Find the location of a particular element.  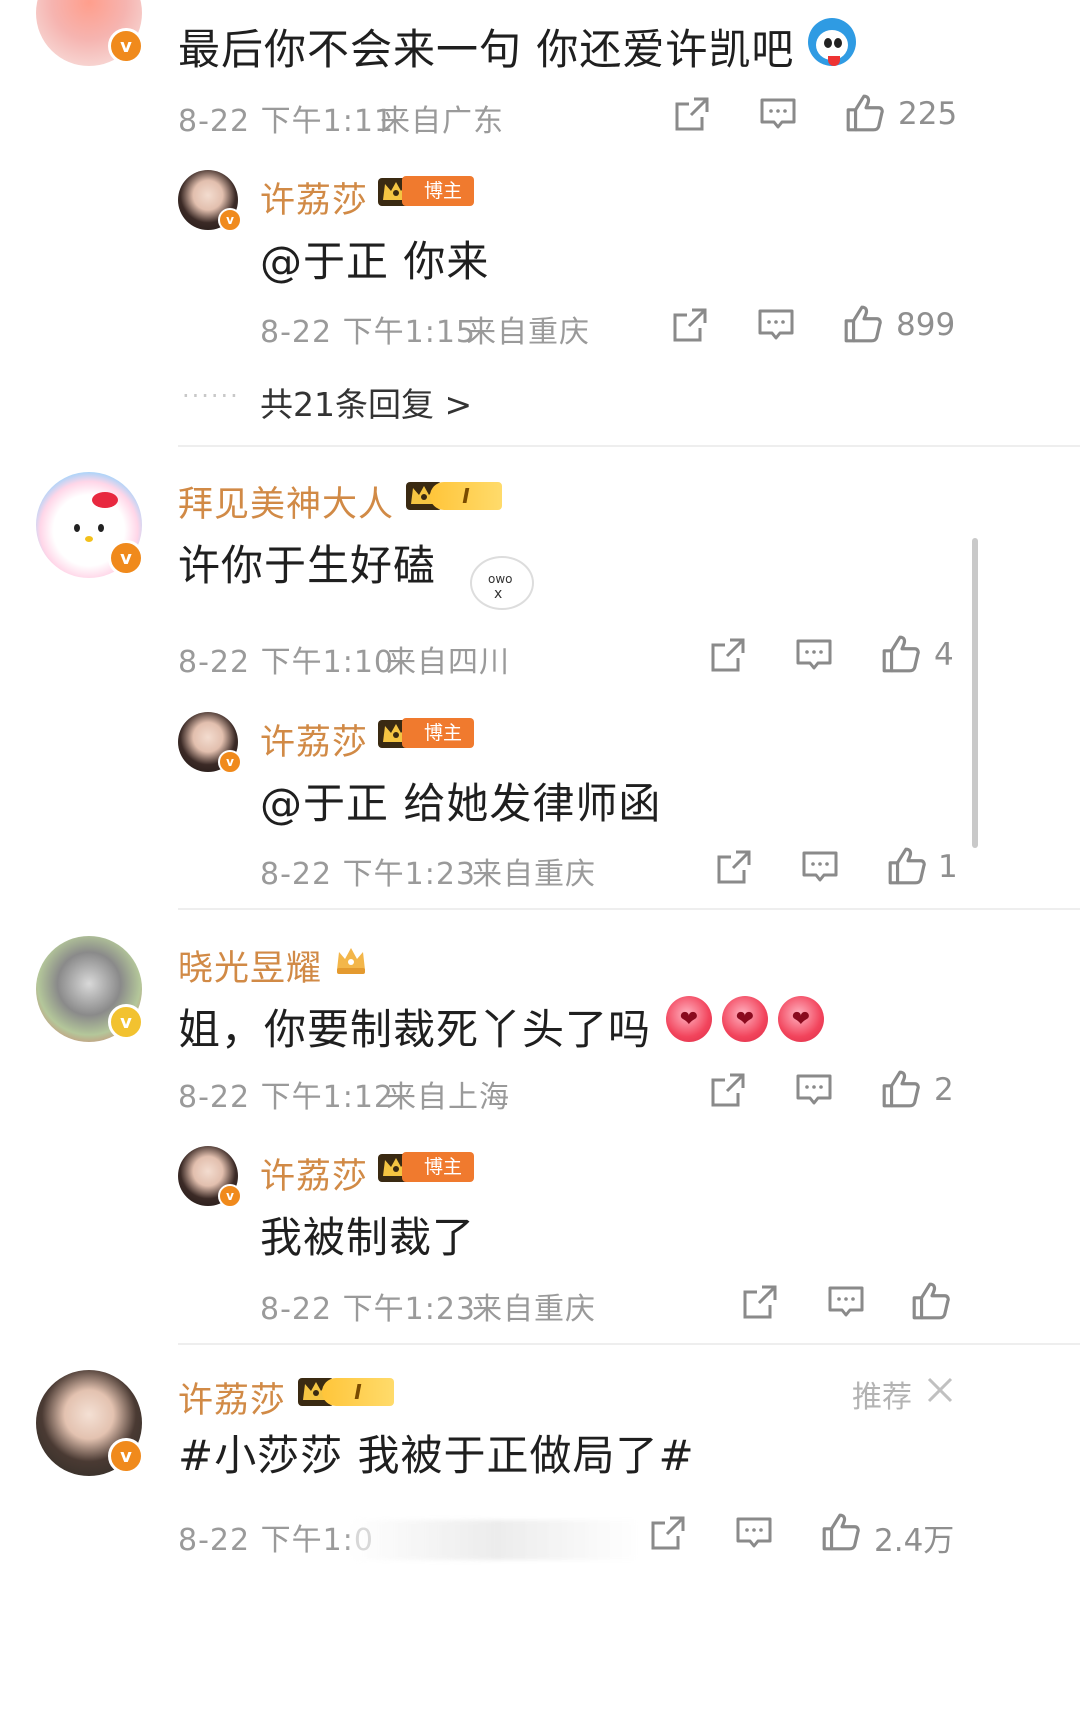

close-icon is located at coordinates (940, 1390).